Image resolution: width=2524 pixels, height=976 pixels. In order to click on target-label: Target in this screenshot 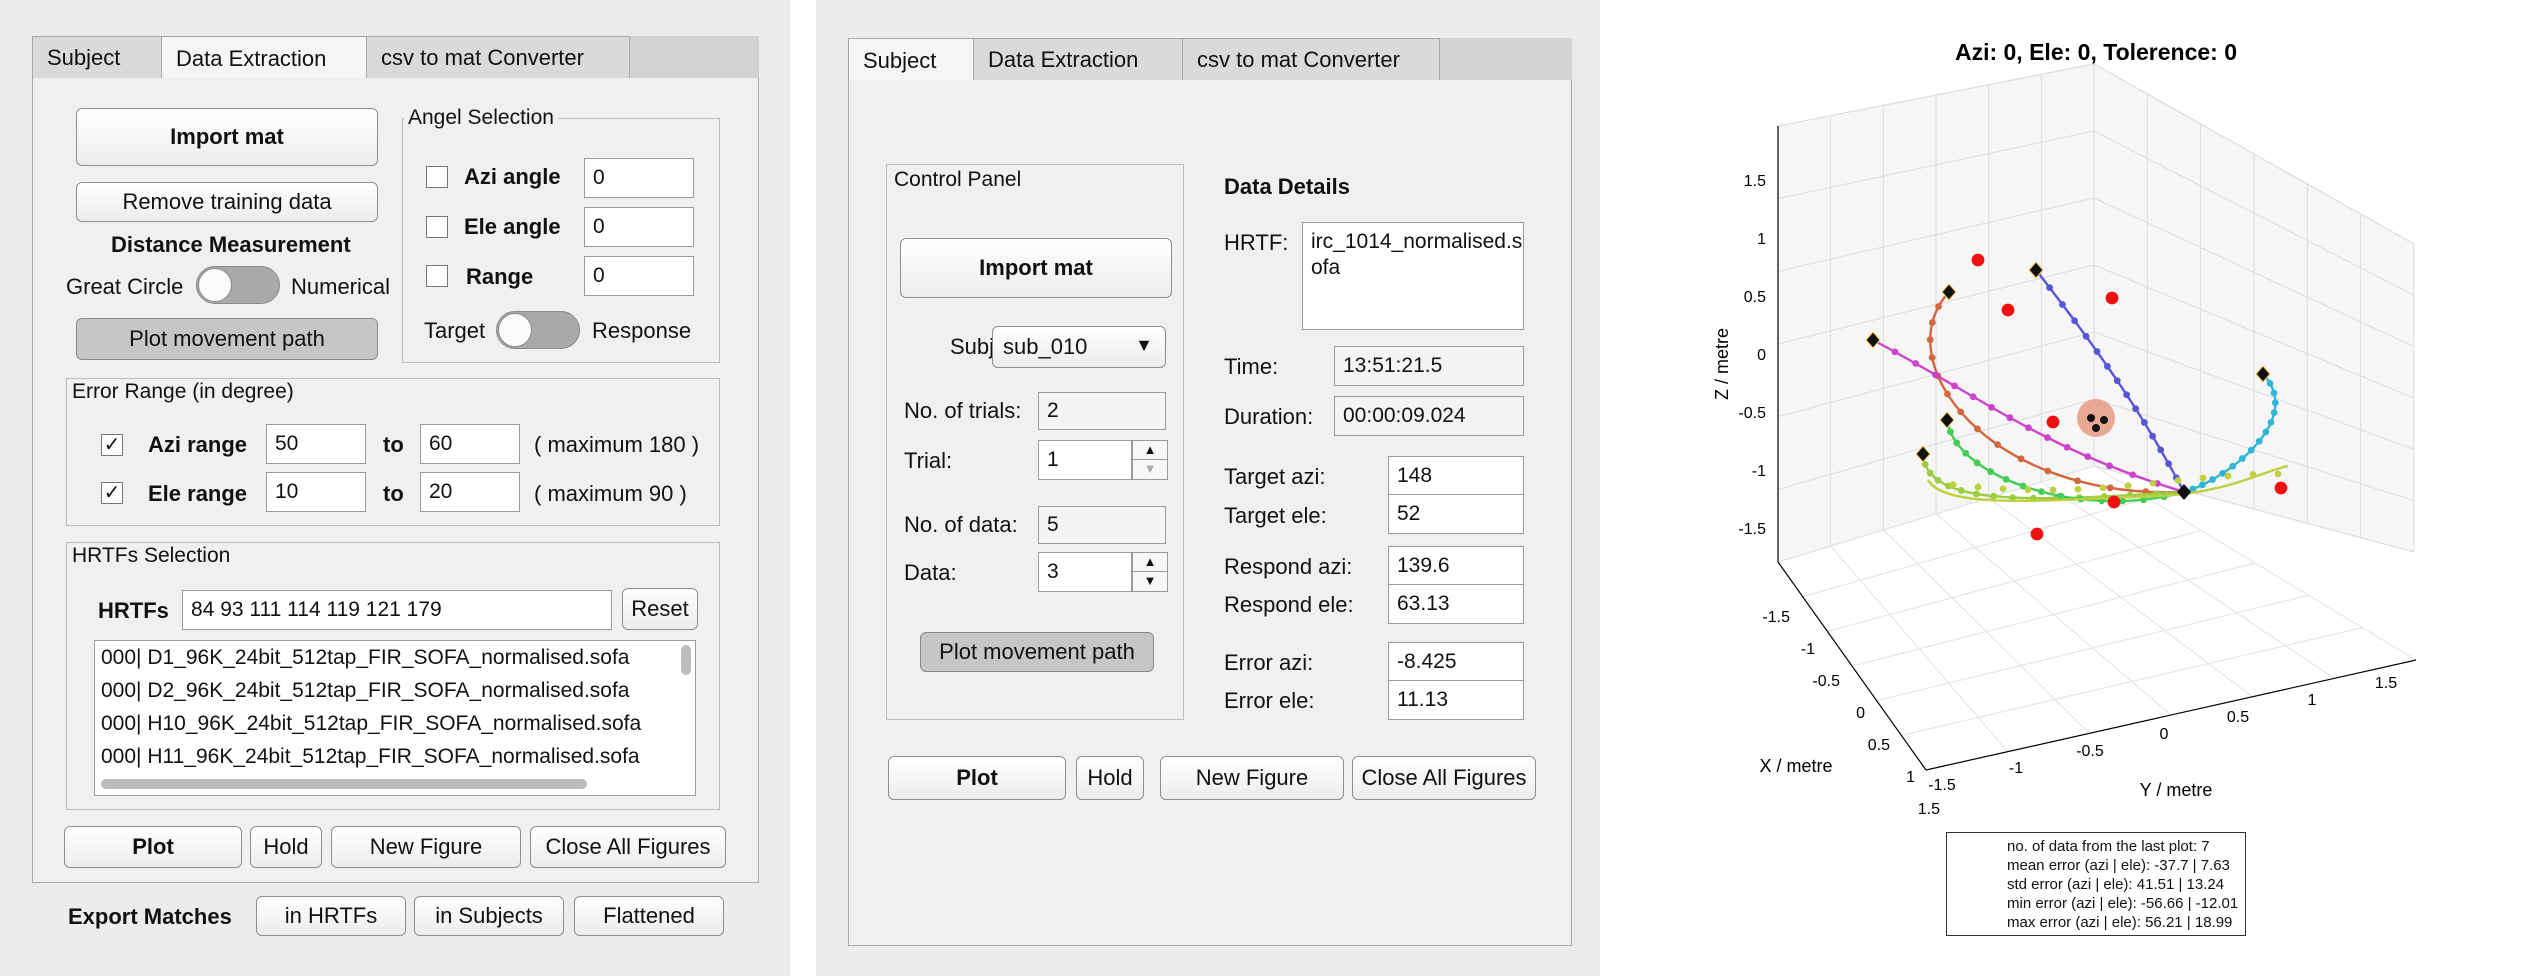, I will do `click(455, 330)`.